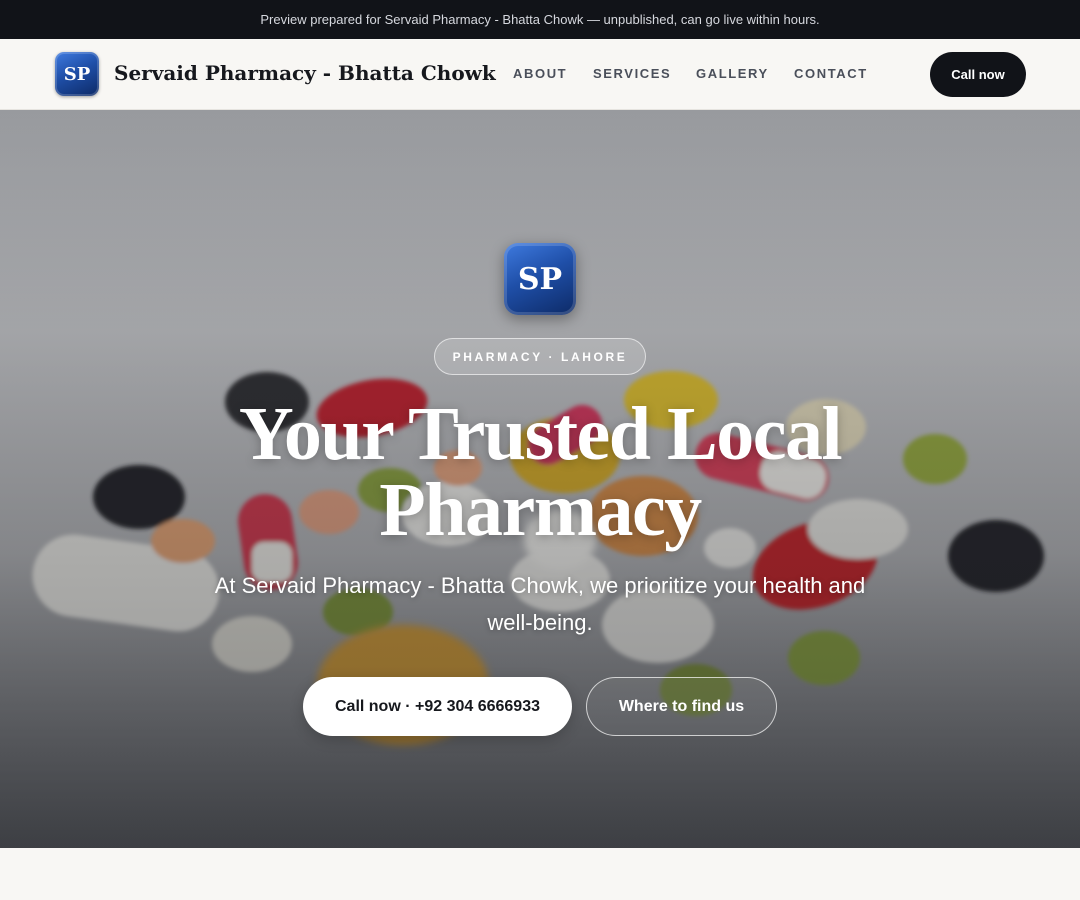 This screenshot has height=900, width=1080. What do you see at coordinates (540, 434) in the screenshot?
I see `hero-headline-line-1: Your Trusted Local` at bounding box center [540, 434].